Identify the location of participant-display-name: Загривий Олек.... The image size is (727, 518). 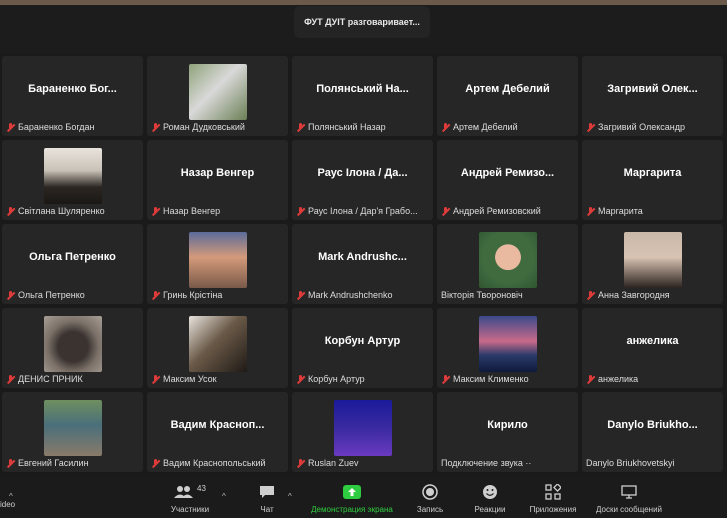
(652, 89).